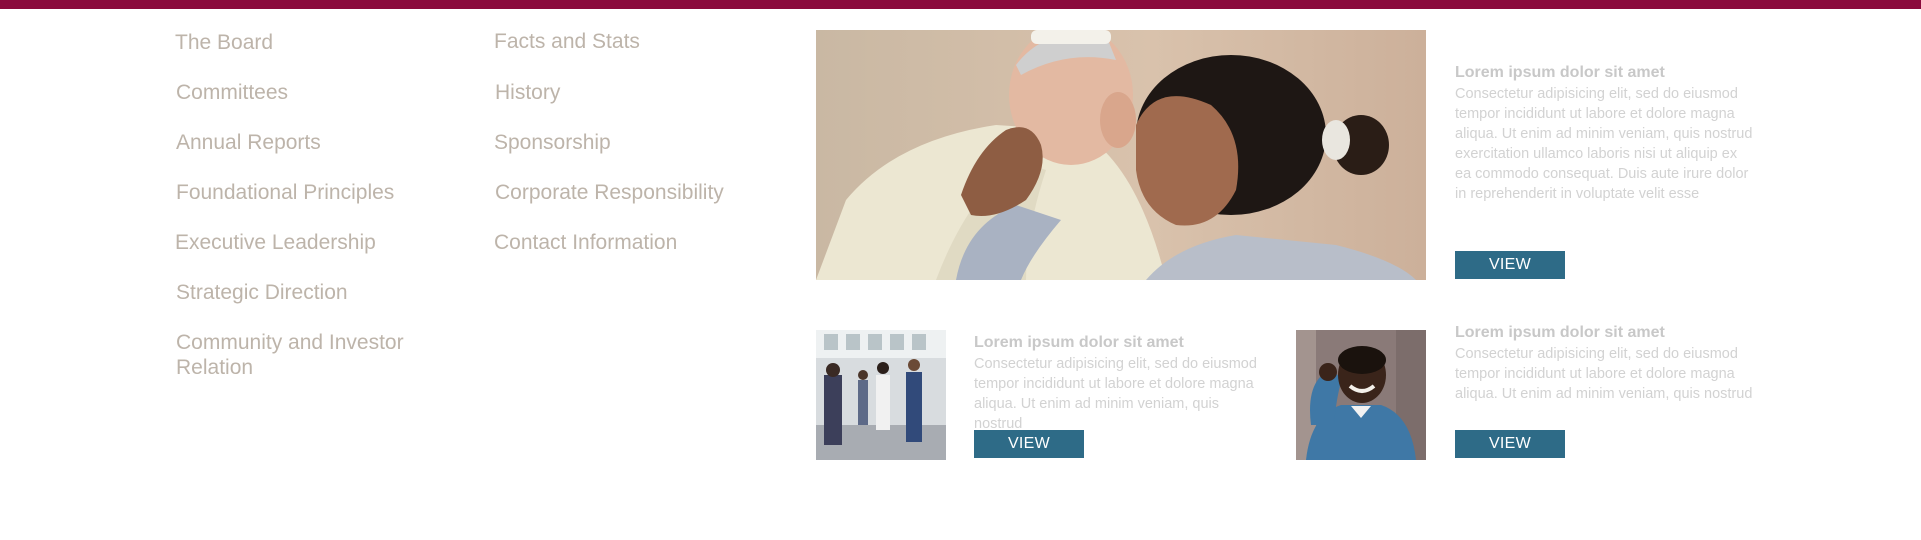 The image size is (1921, 540). I want to click on card-left-view-button: VIEW, so click(1029, 444).